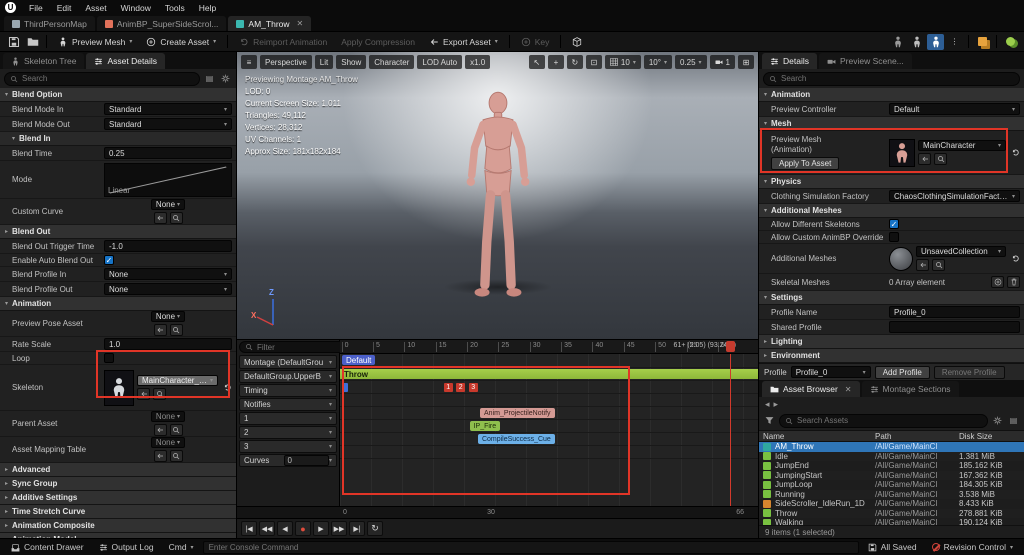 The height and width of the screenshot is (555, 1024). What do you see at coordinates (118, 498) in the screenshot?
I see `category-additive-settings: Additive Settings` at bounding box center [118, 498].